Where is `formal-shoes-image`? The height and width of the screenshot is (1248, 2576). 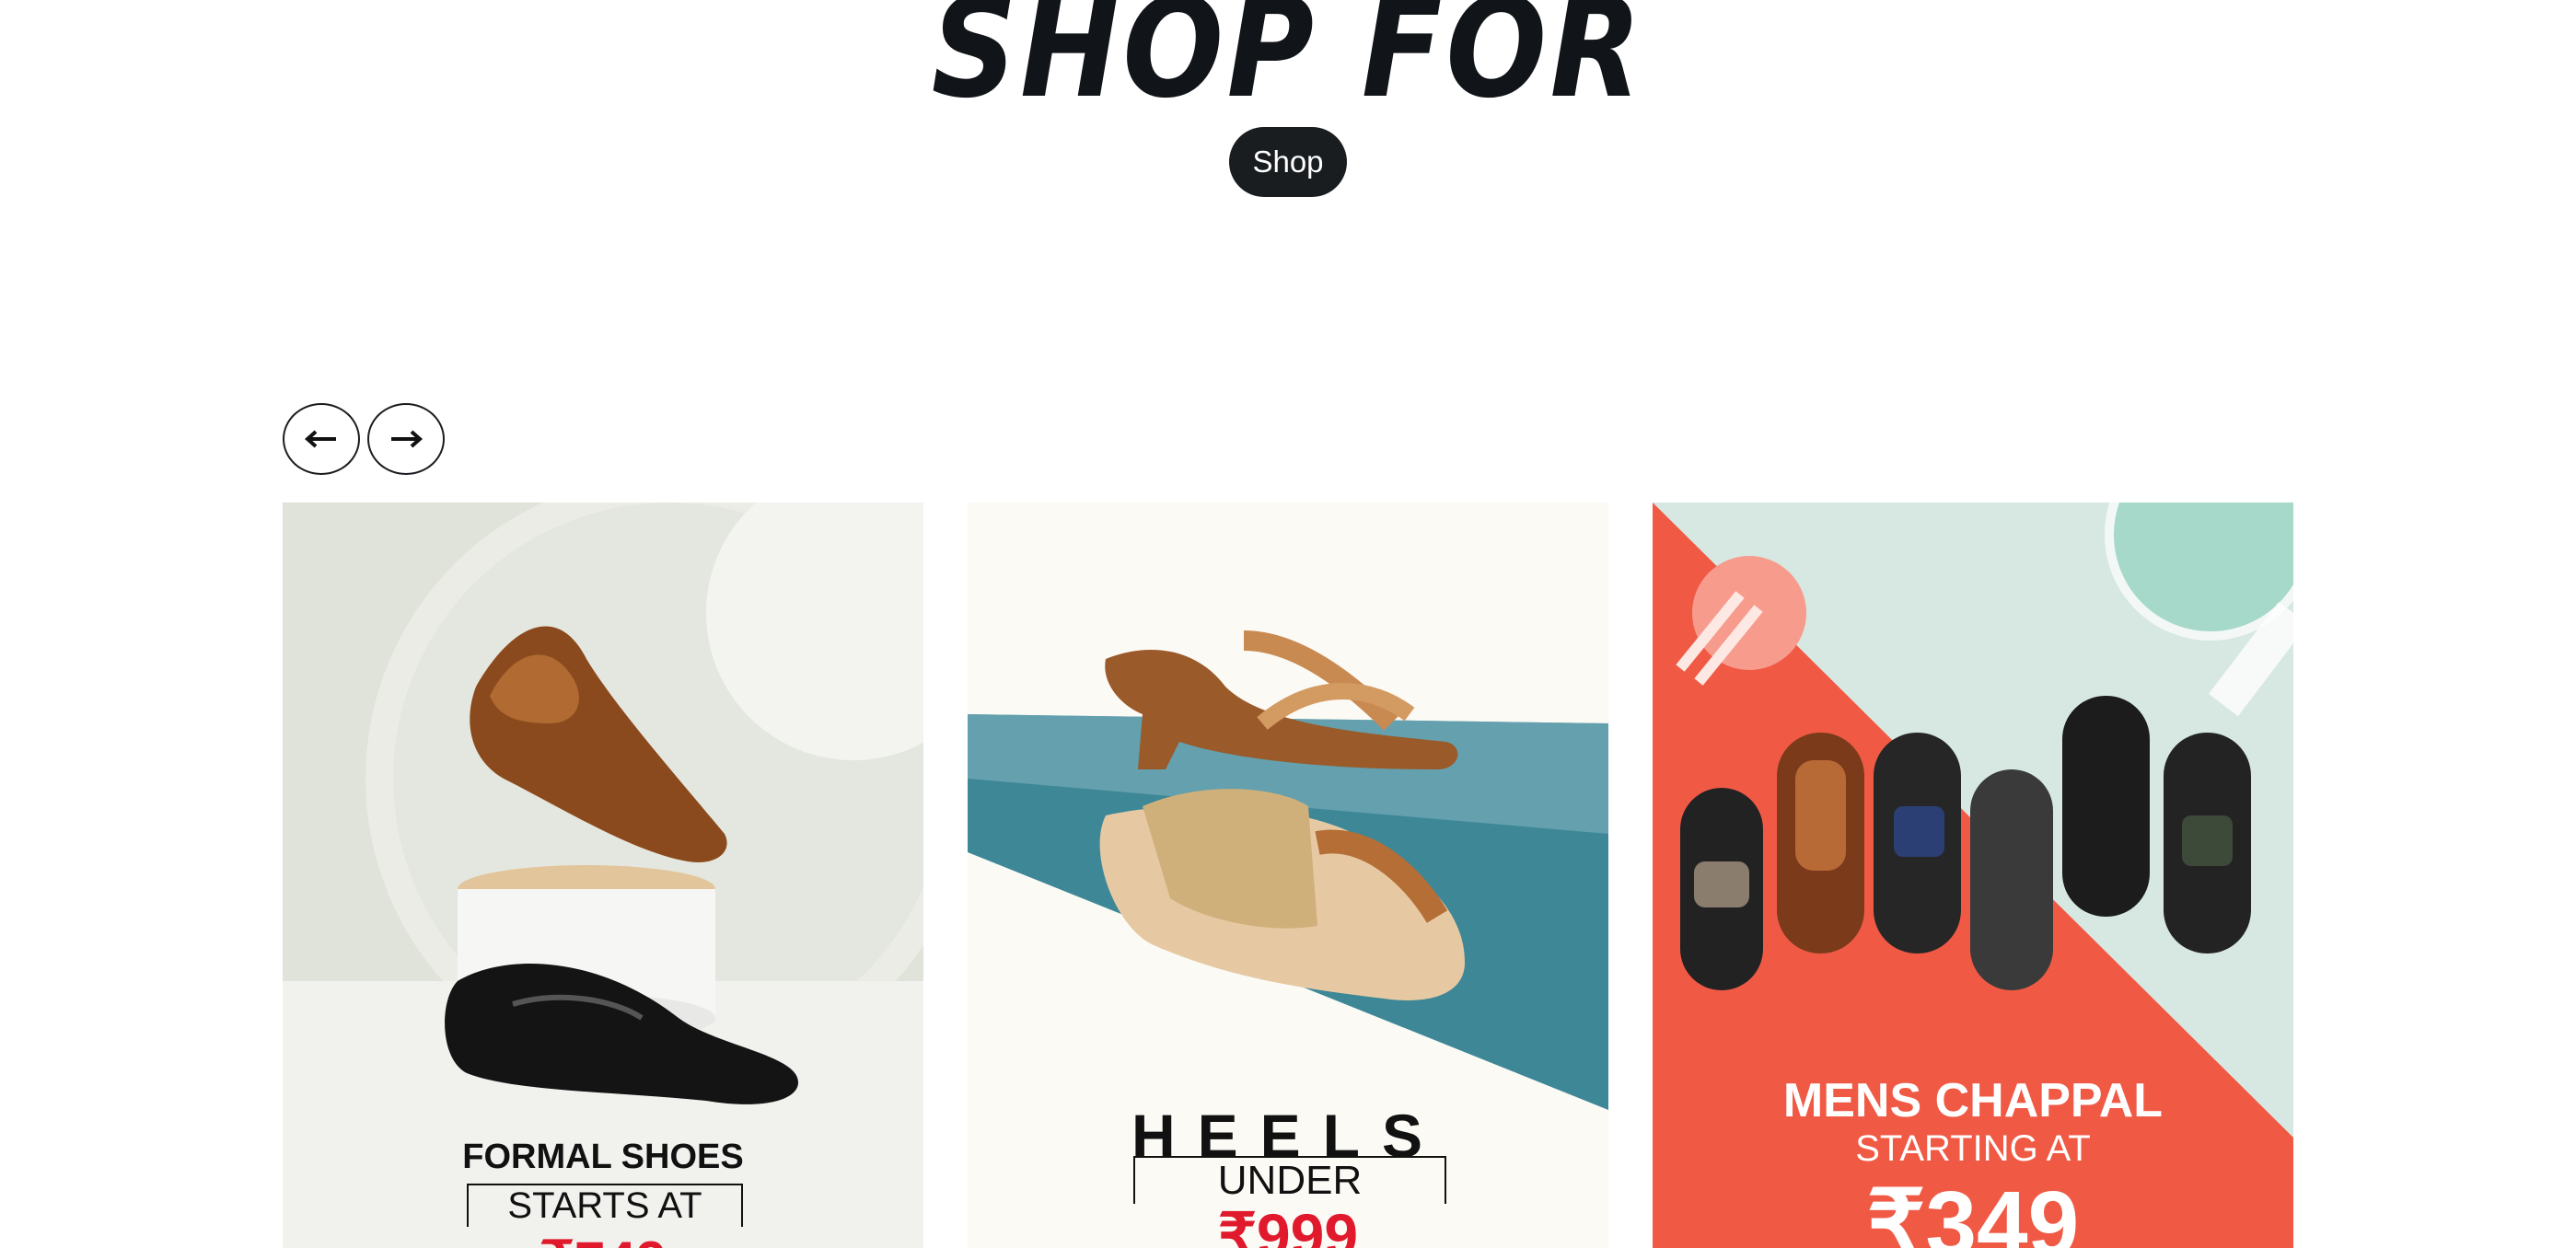
formal-shoes-image is located at coordinates (603, 875).